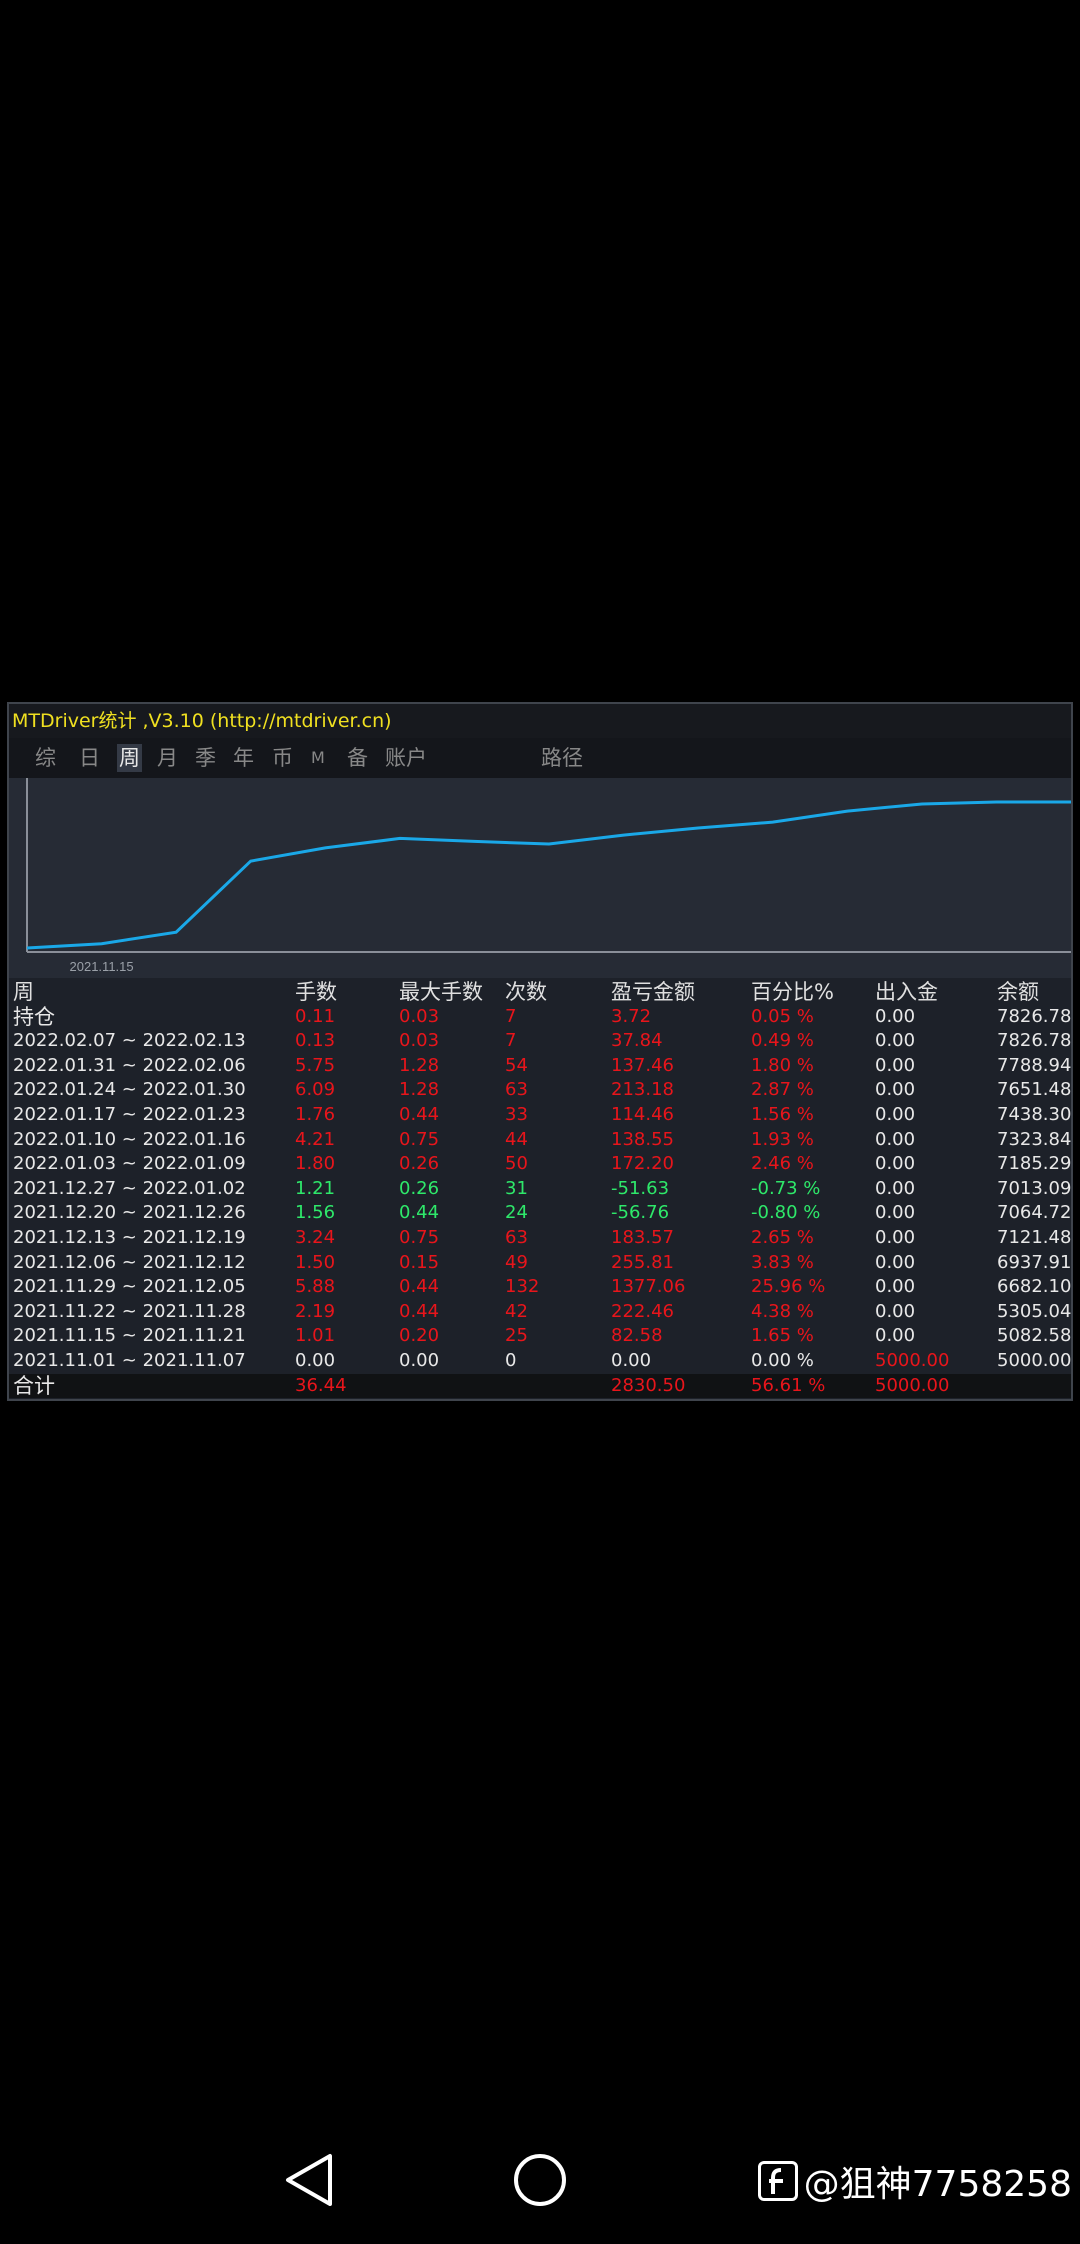 This screenshot has width=1080, height=2244. I want to click on table-cell: 2021.11.22 ~ 2021.11.28, so click(129, 1311).